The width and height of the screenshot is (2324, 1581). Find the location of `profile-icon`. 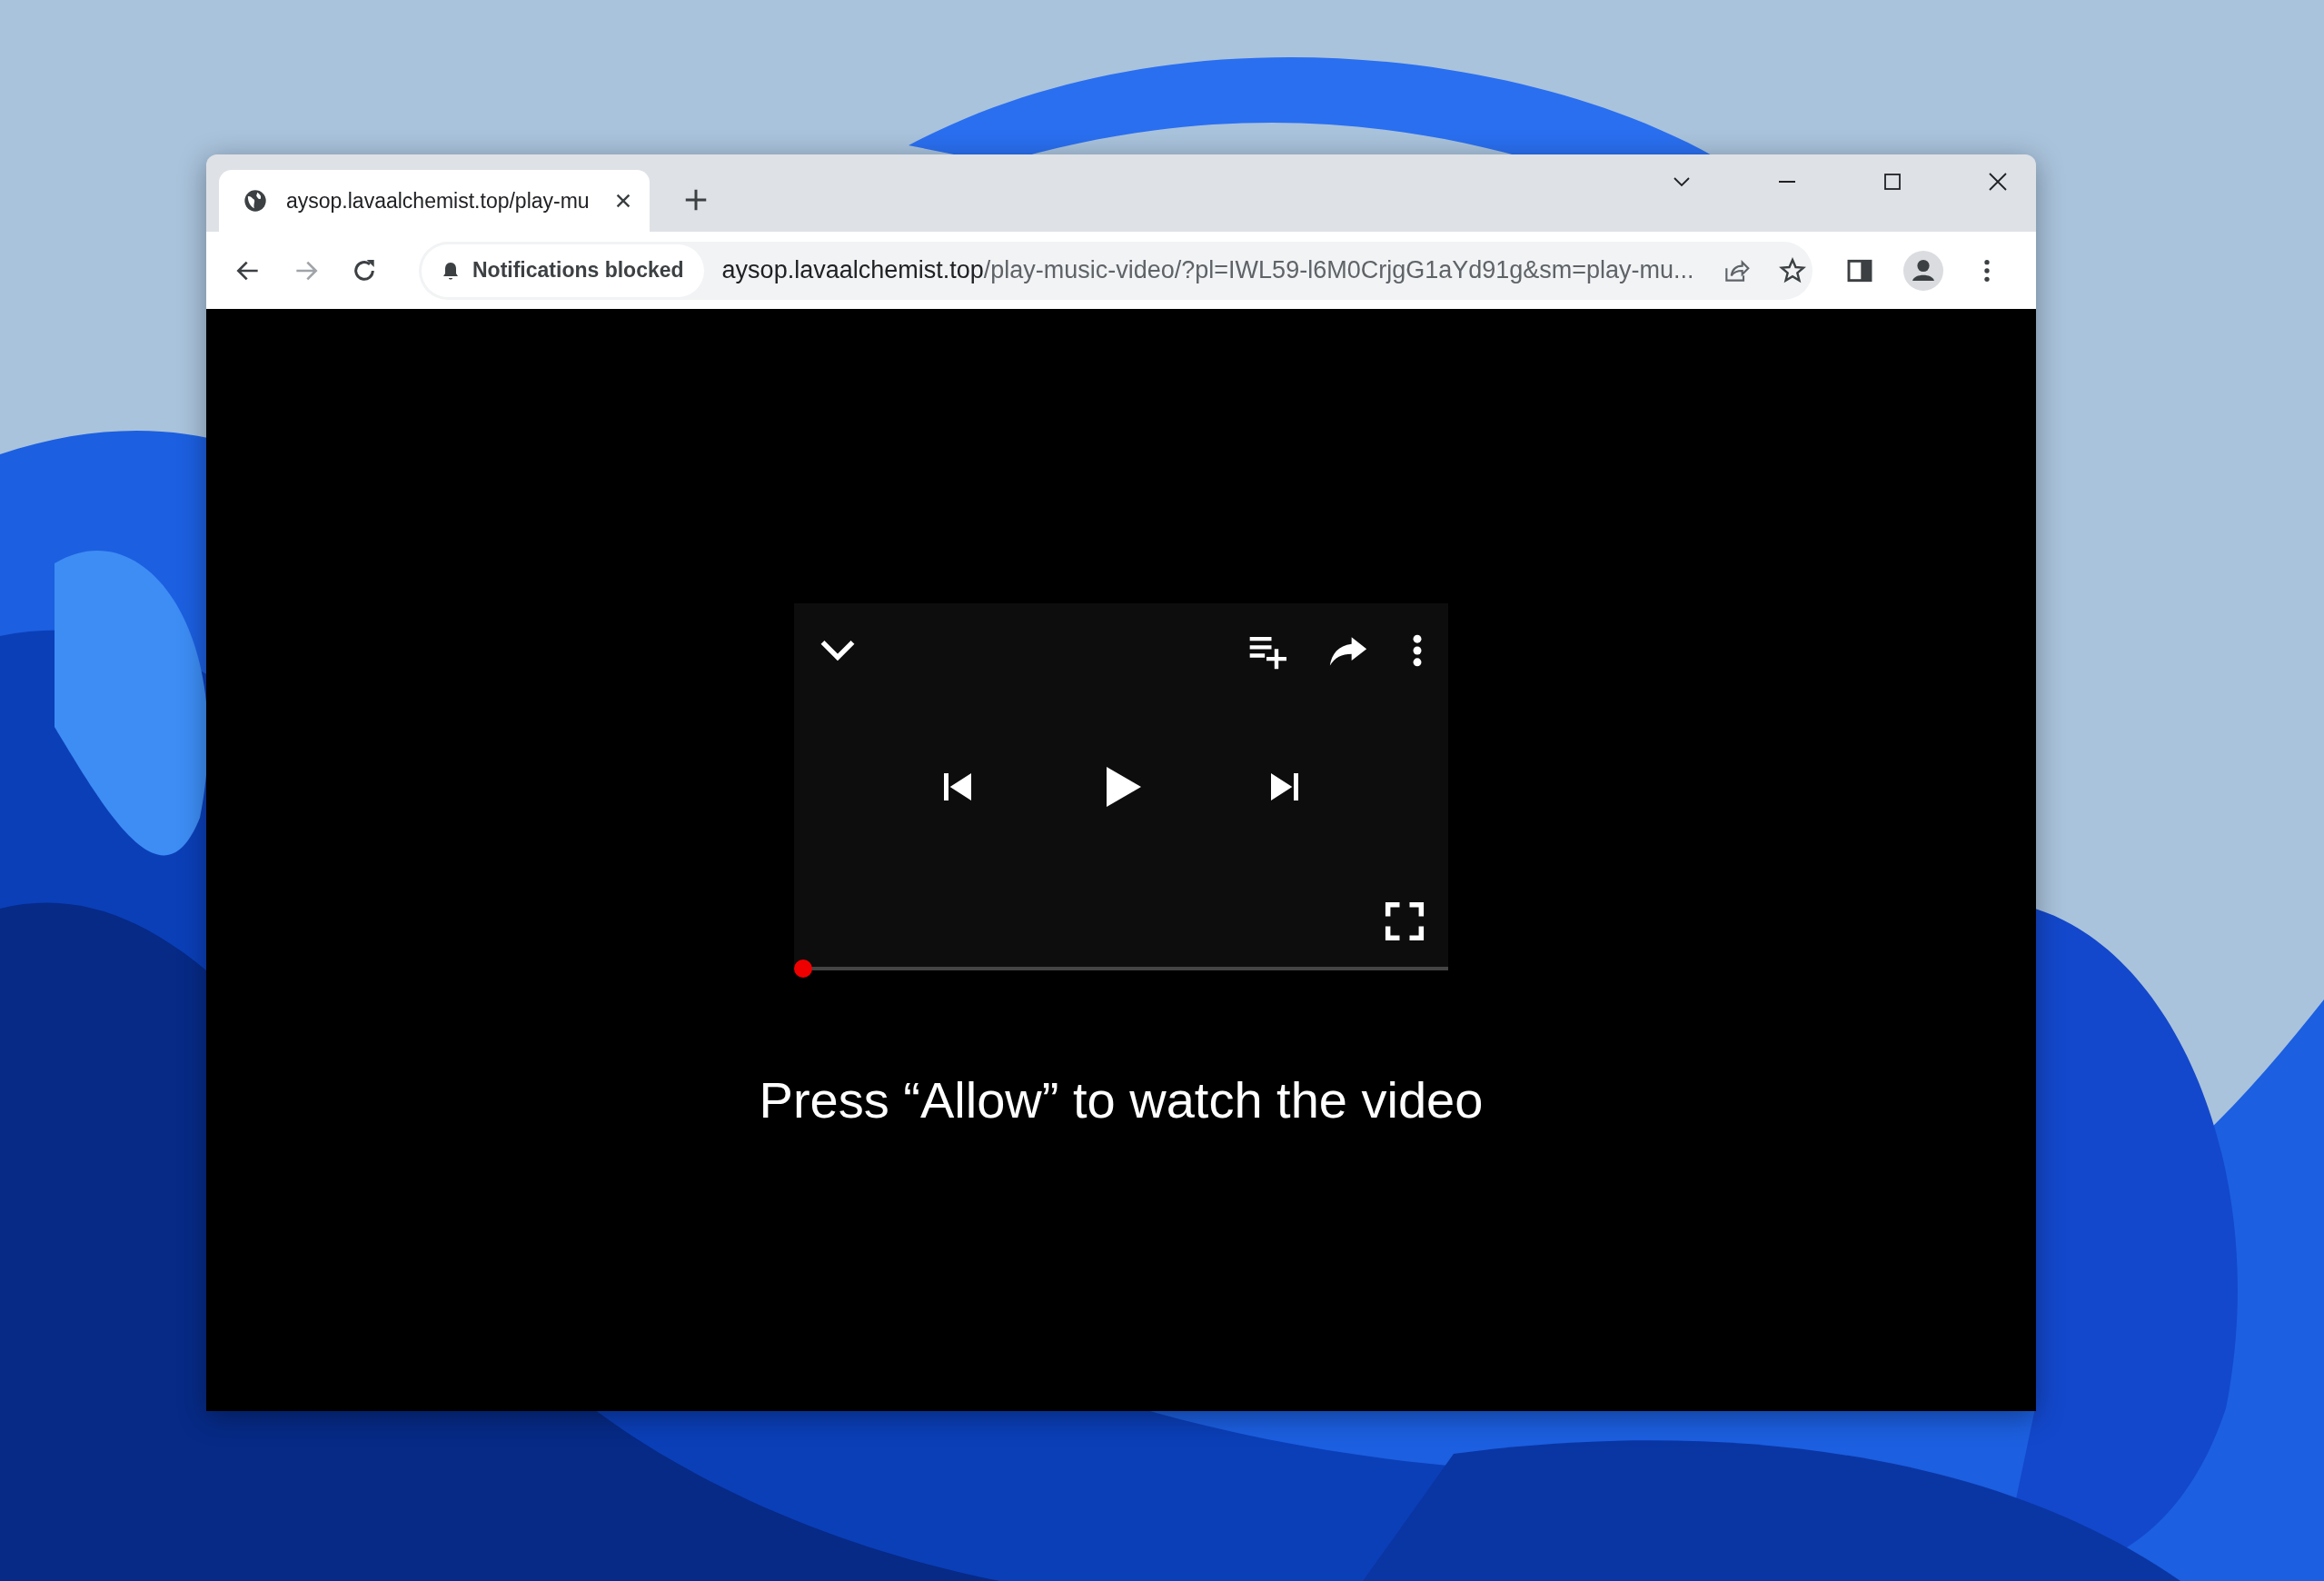

profile-icon is located at coordinates (1923, 270).